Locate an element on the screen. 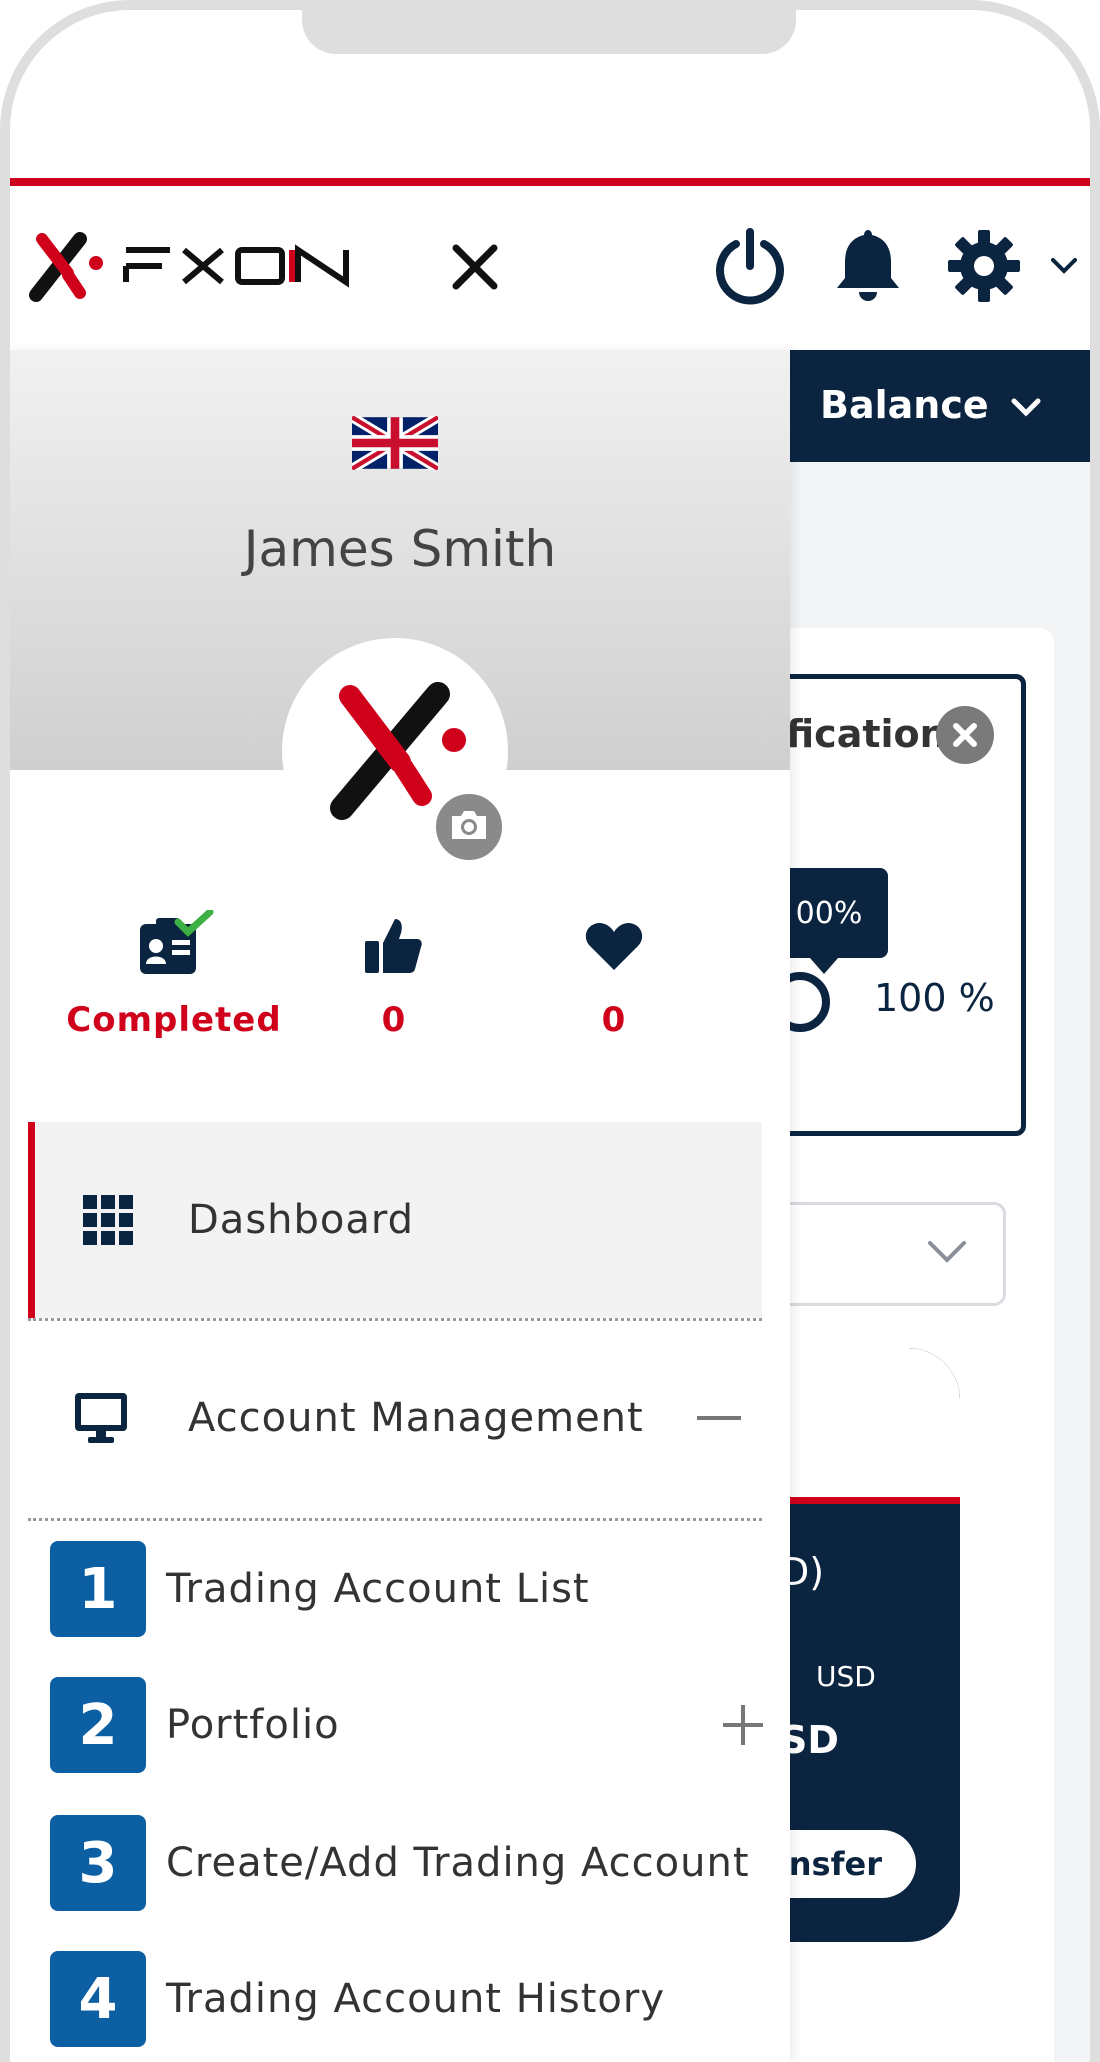 The width and height of the screenshot is (1100, 2062). sidebar-item-label: Dashboard is located at coordinates (301, 1220).